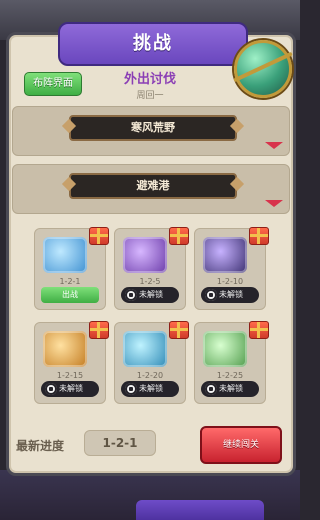 Image resolution: width=320 pixels, height=520 pixels. What do you see at coordinates (200, 510) in the screenshot?
I see `bottom-tab` at bounding box center [200, 510].